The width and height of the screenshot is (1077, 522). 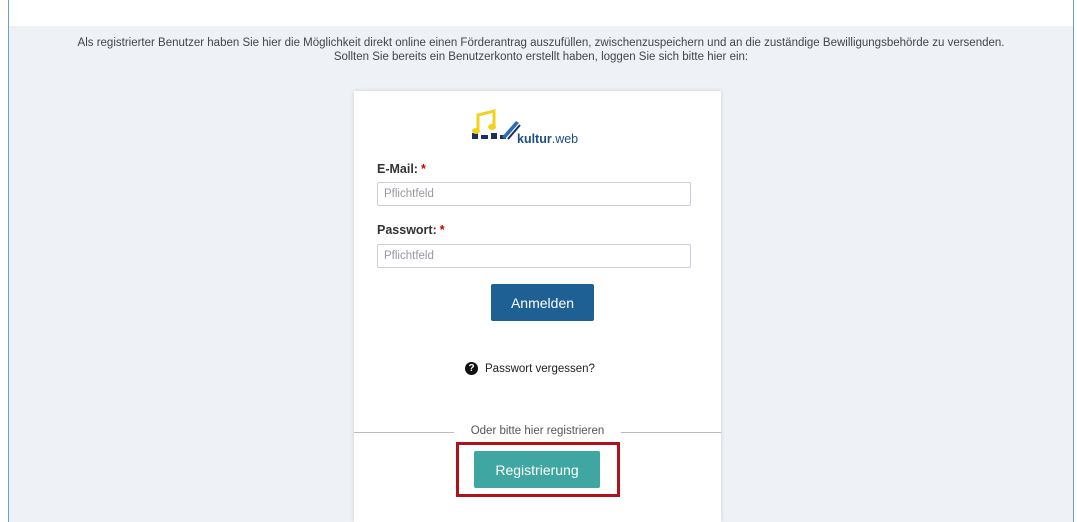 What do you see at coordinates (397, 169) in the screenshot?
I see `email-label-text: E-Mail:` at bounding box center [397, 169].